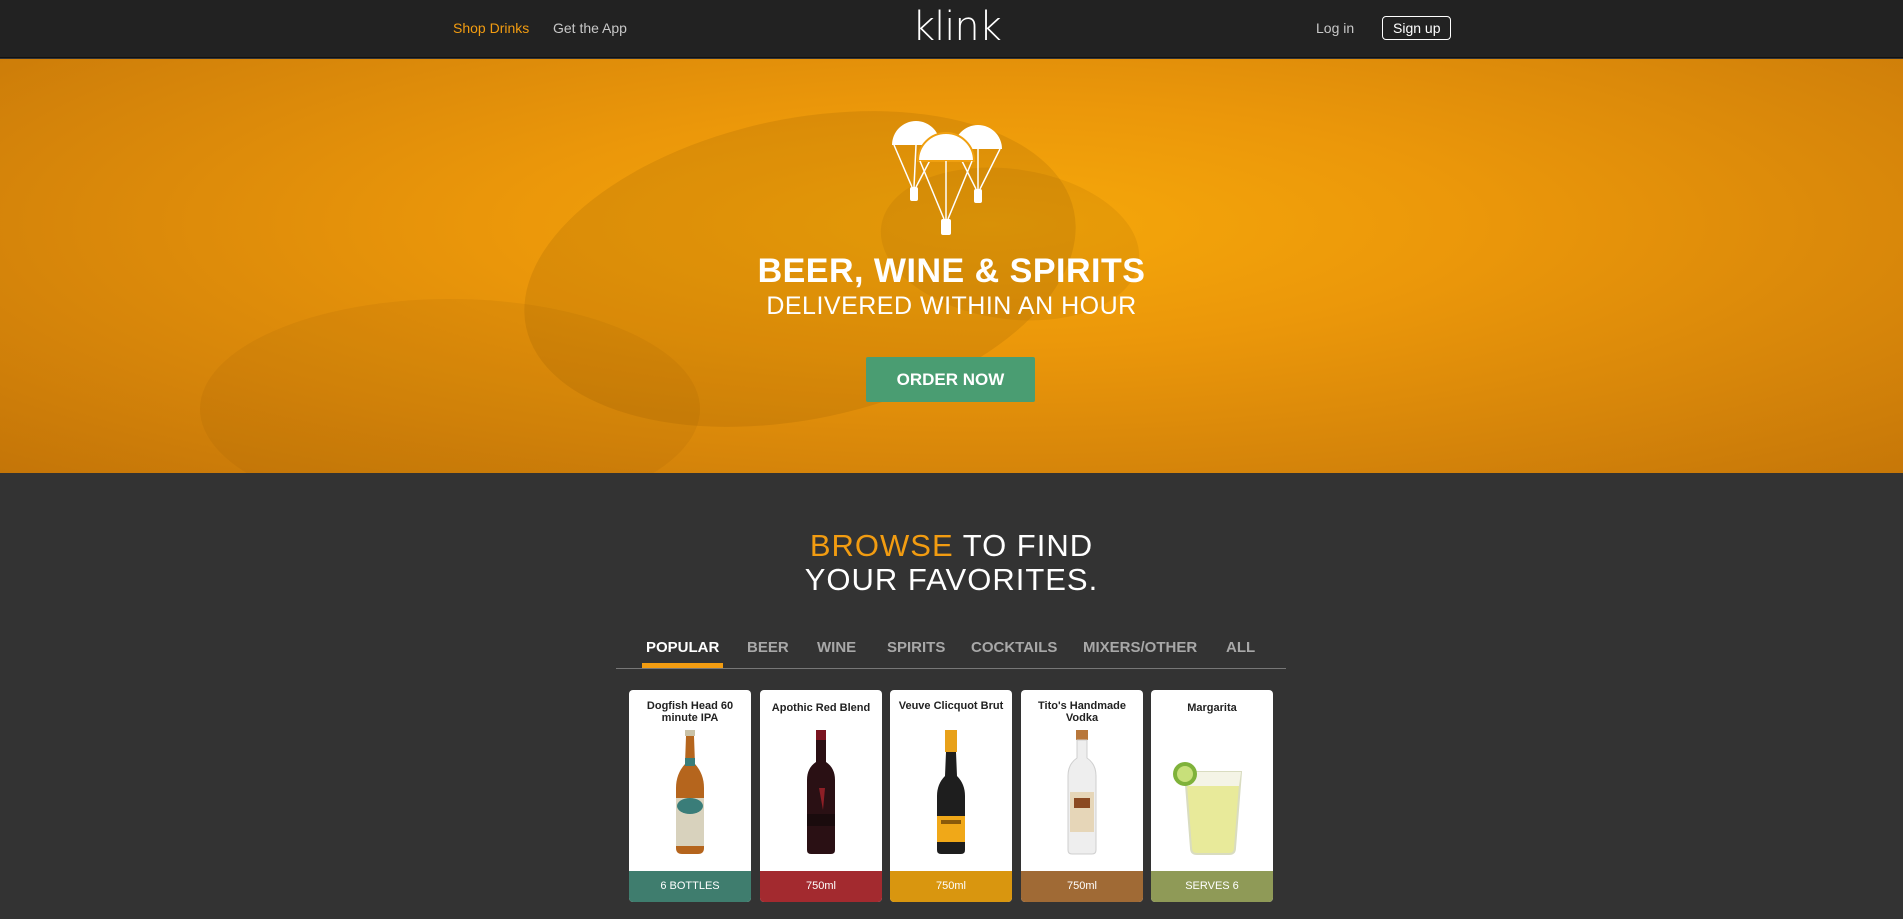 The height and width of the screenshot is (919, 1903). What do you see at coordinates (950, 379) in the screenshot?
I see `order-now-button: ORDER NOW` at bounding box center [950, 379].